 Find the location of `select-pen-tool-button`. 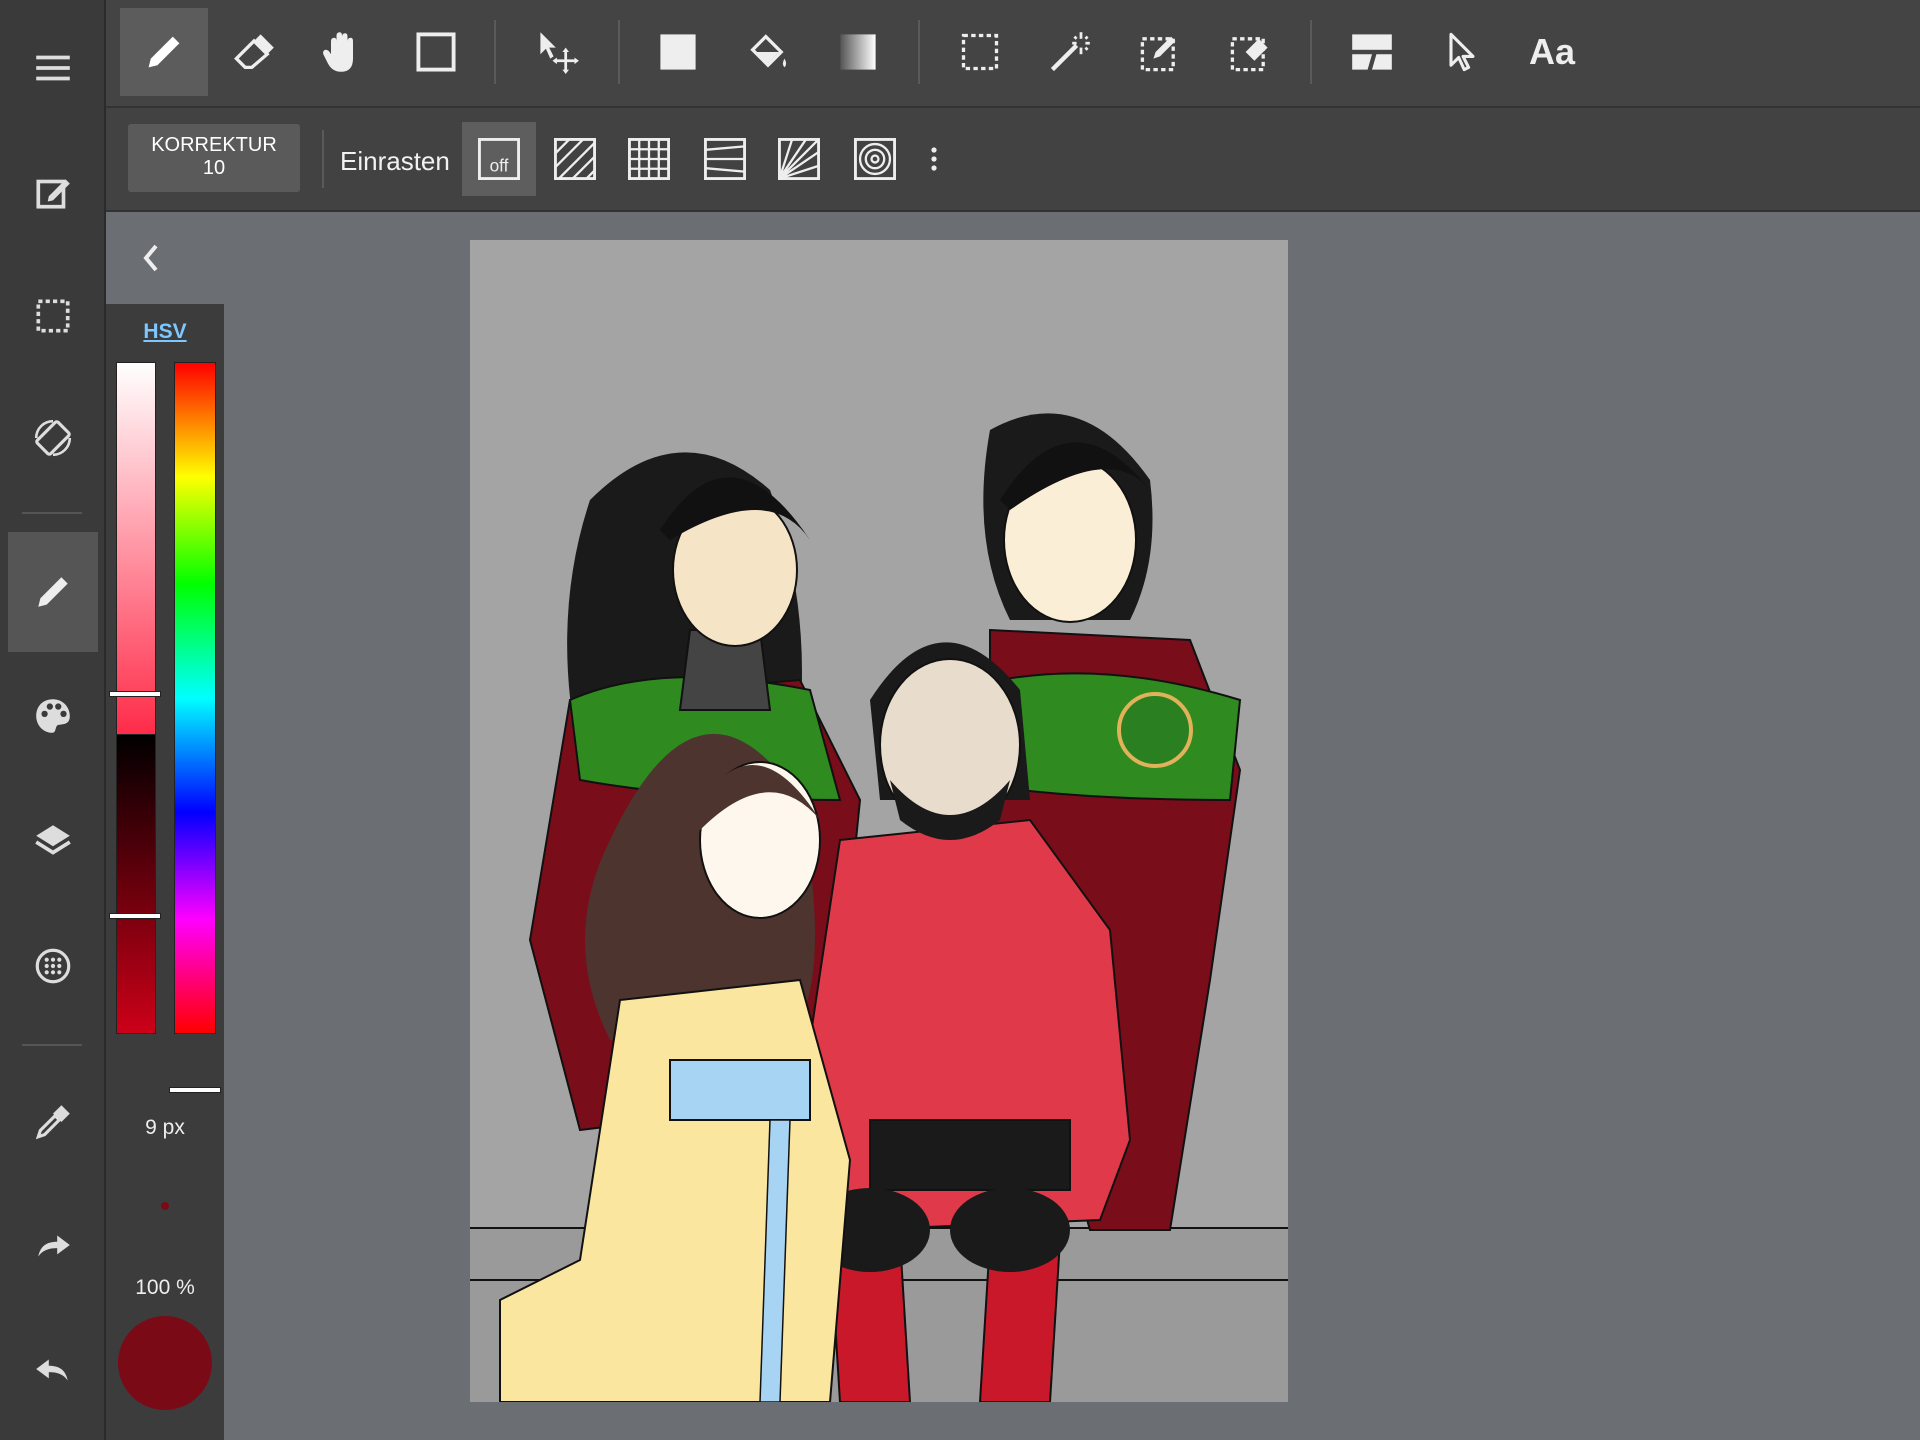

select-pen-tool-button is located at coordinates (1160, 52).